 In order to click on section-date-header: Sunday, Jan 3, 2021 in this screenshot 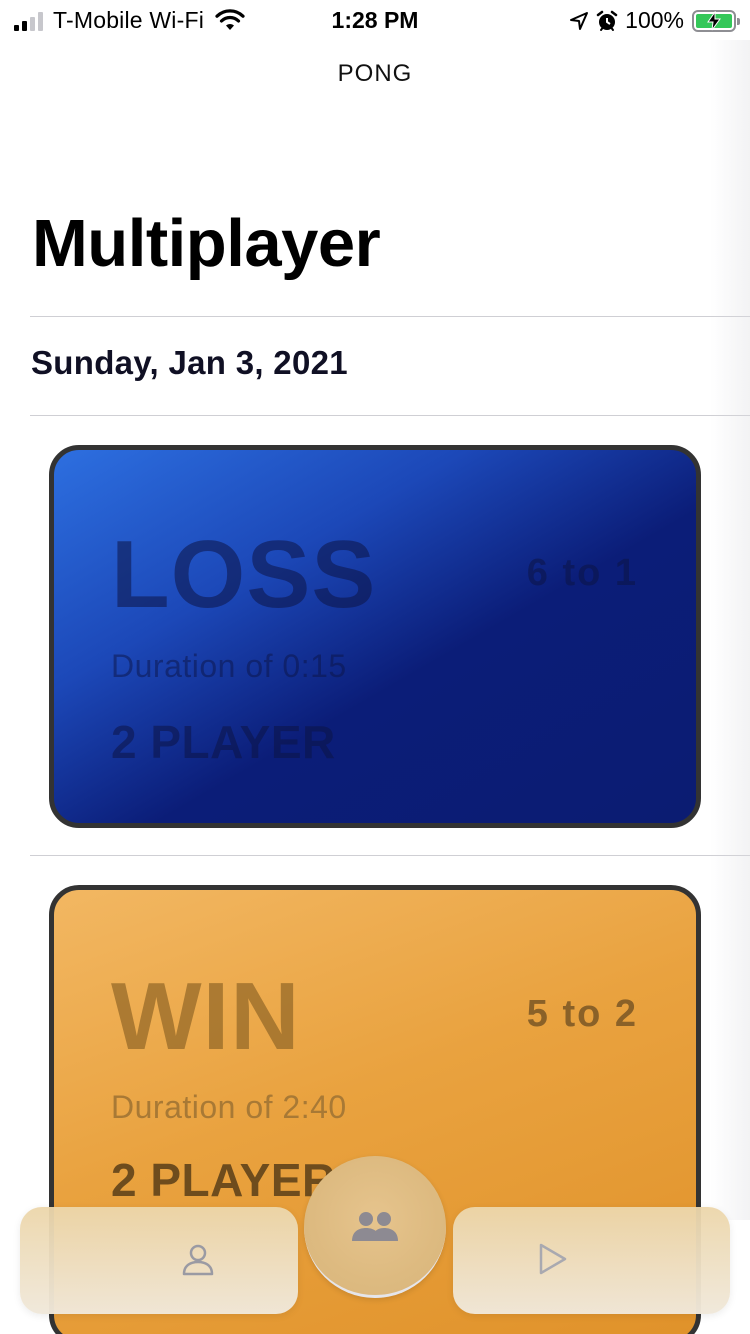, I will do `click(189, 362)`.